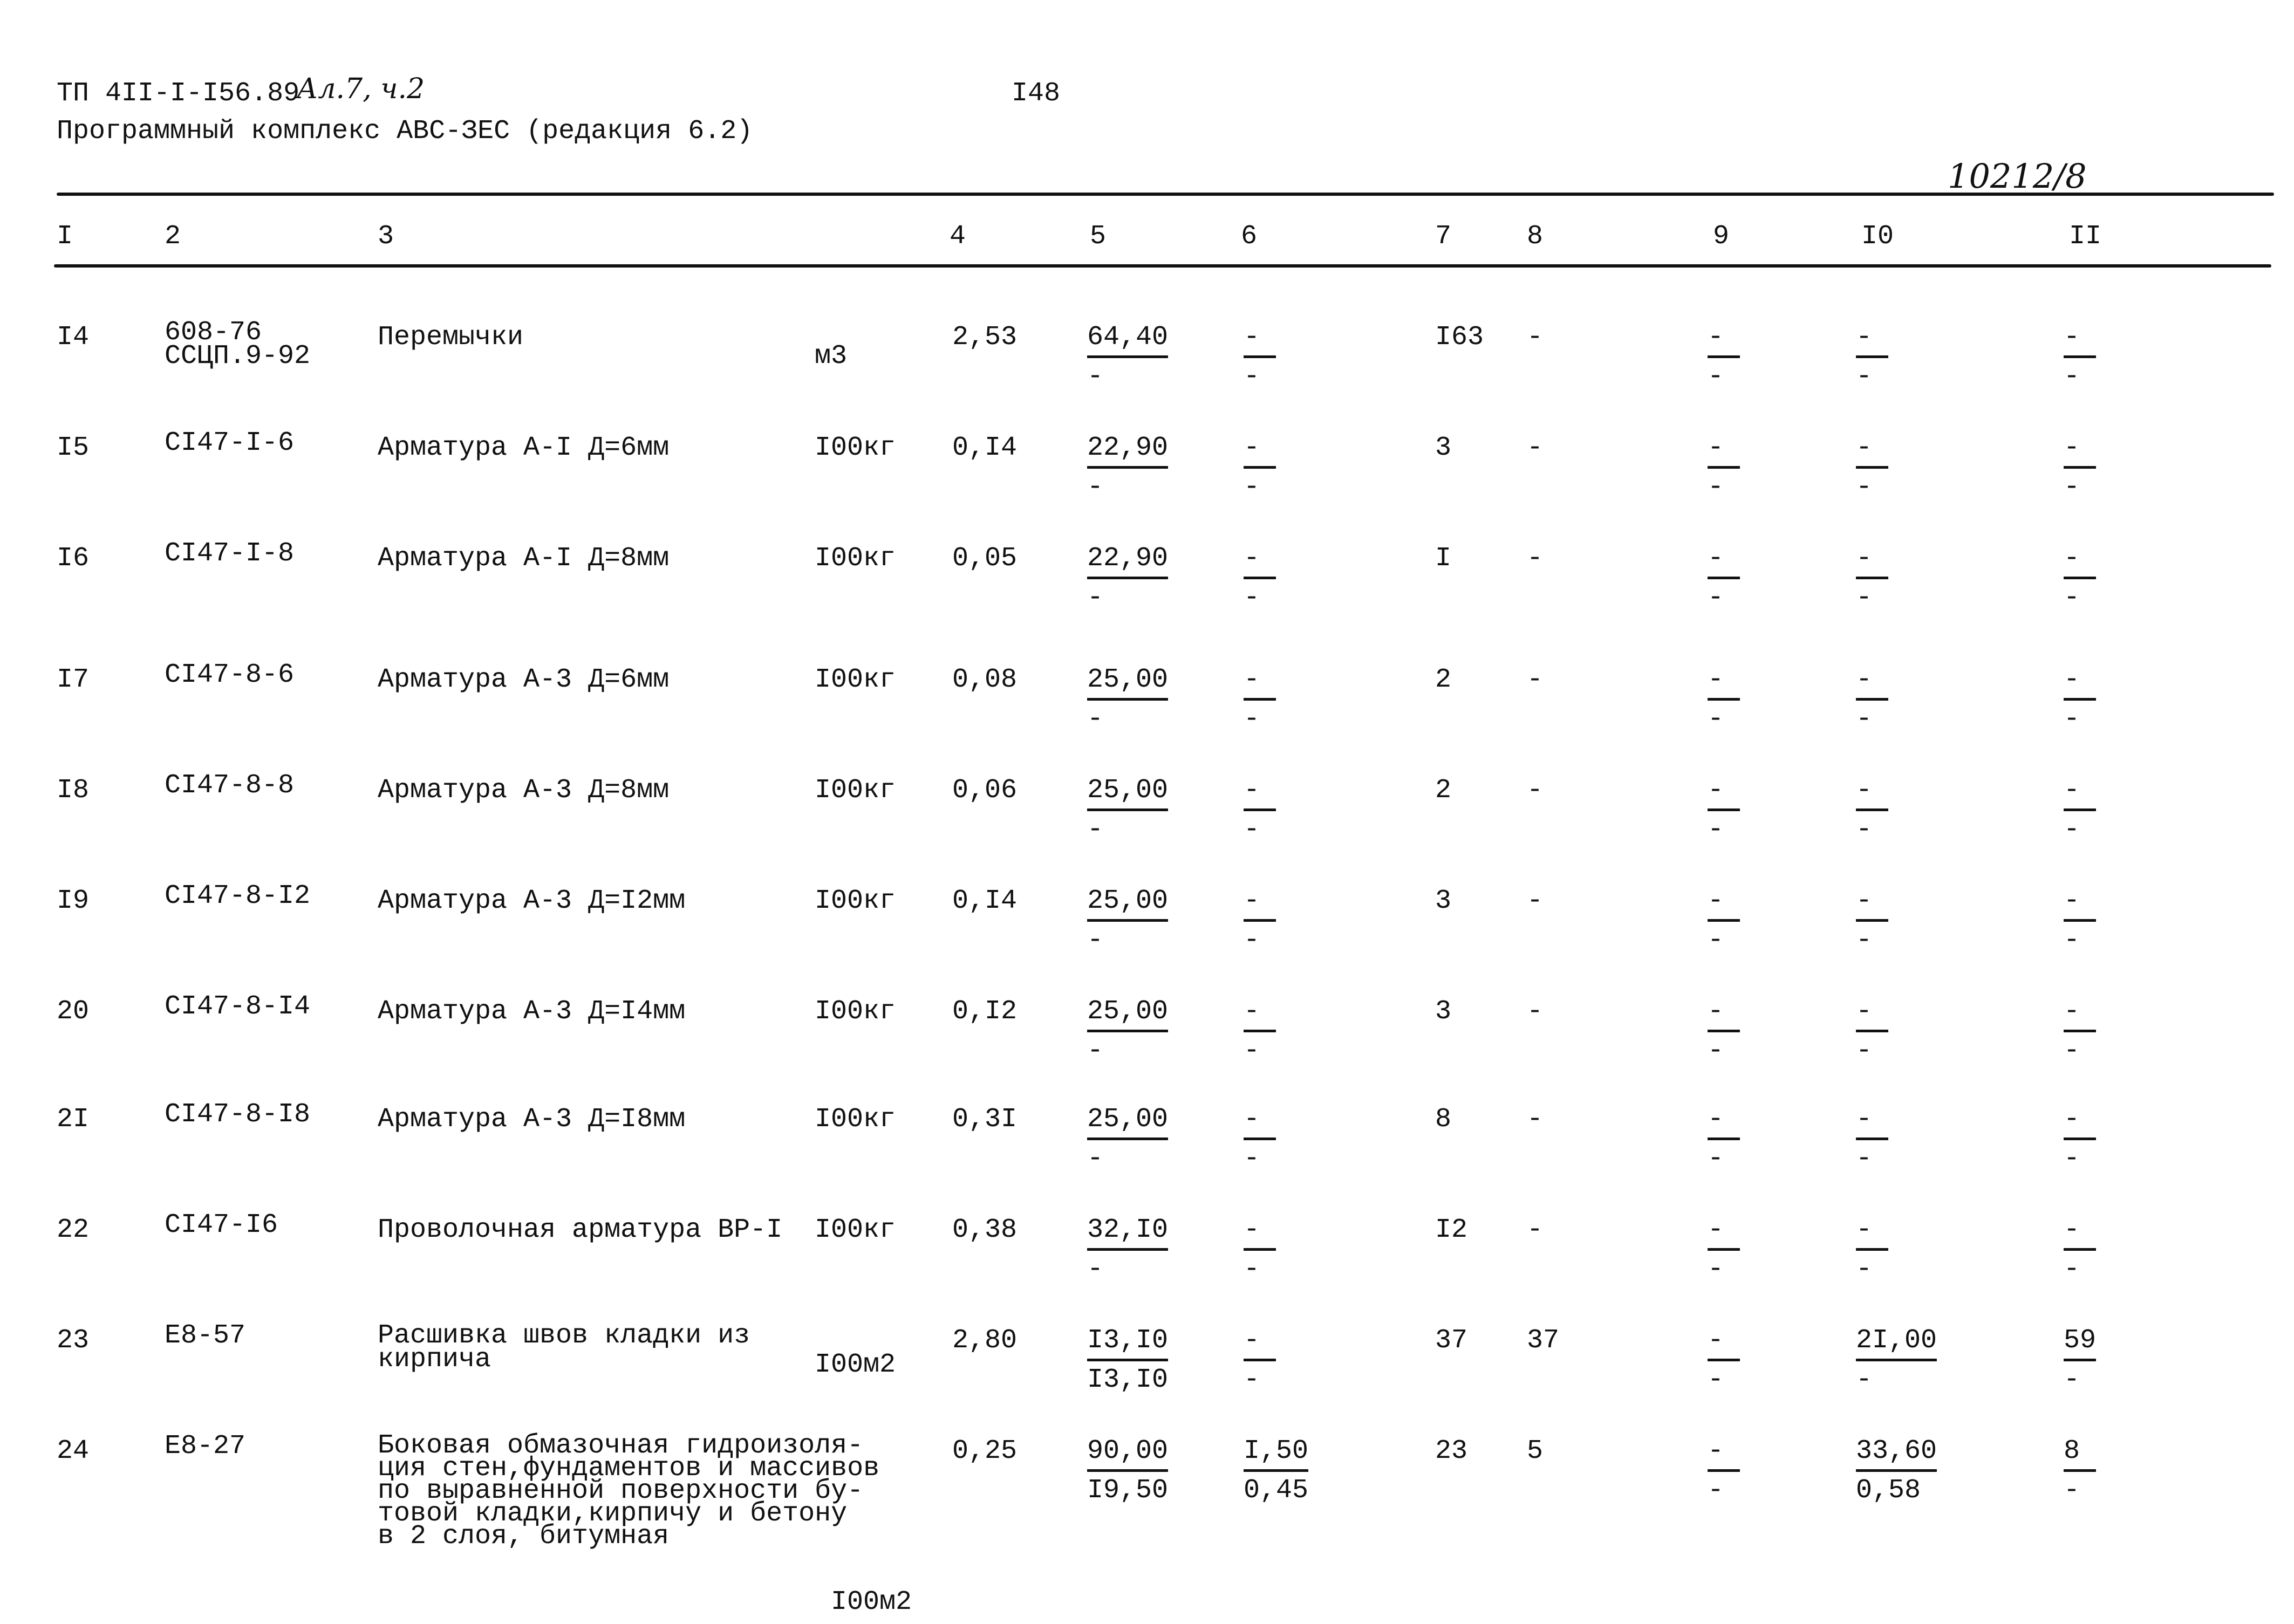 Image resolution: width=2294 pixels, height=1624 pixels. I want to click on work-description: Арматура А-3 Д=I8мм, so click(532, 1119).